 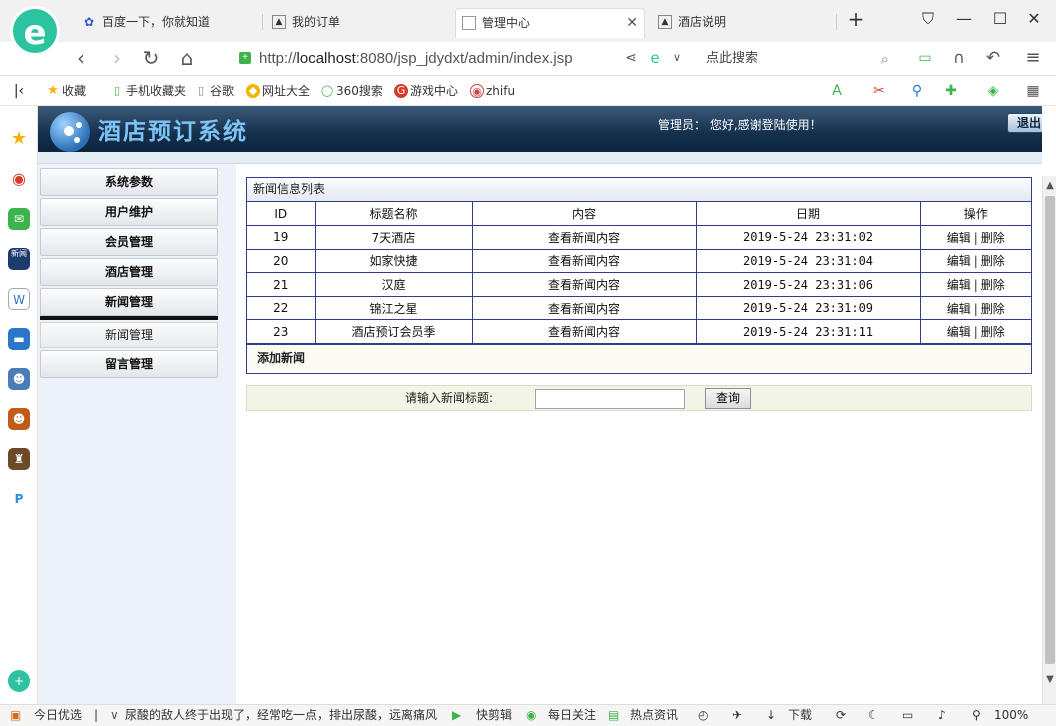 I want to click on battery-icon: ▭, so click(x=925, y=59).